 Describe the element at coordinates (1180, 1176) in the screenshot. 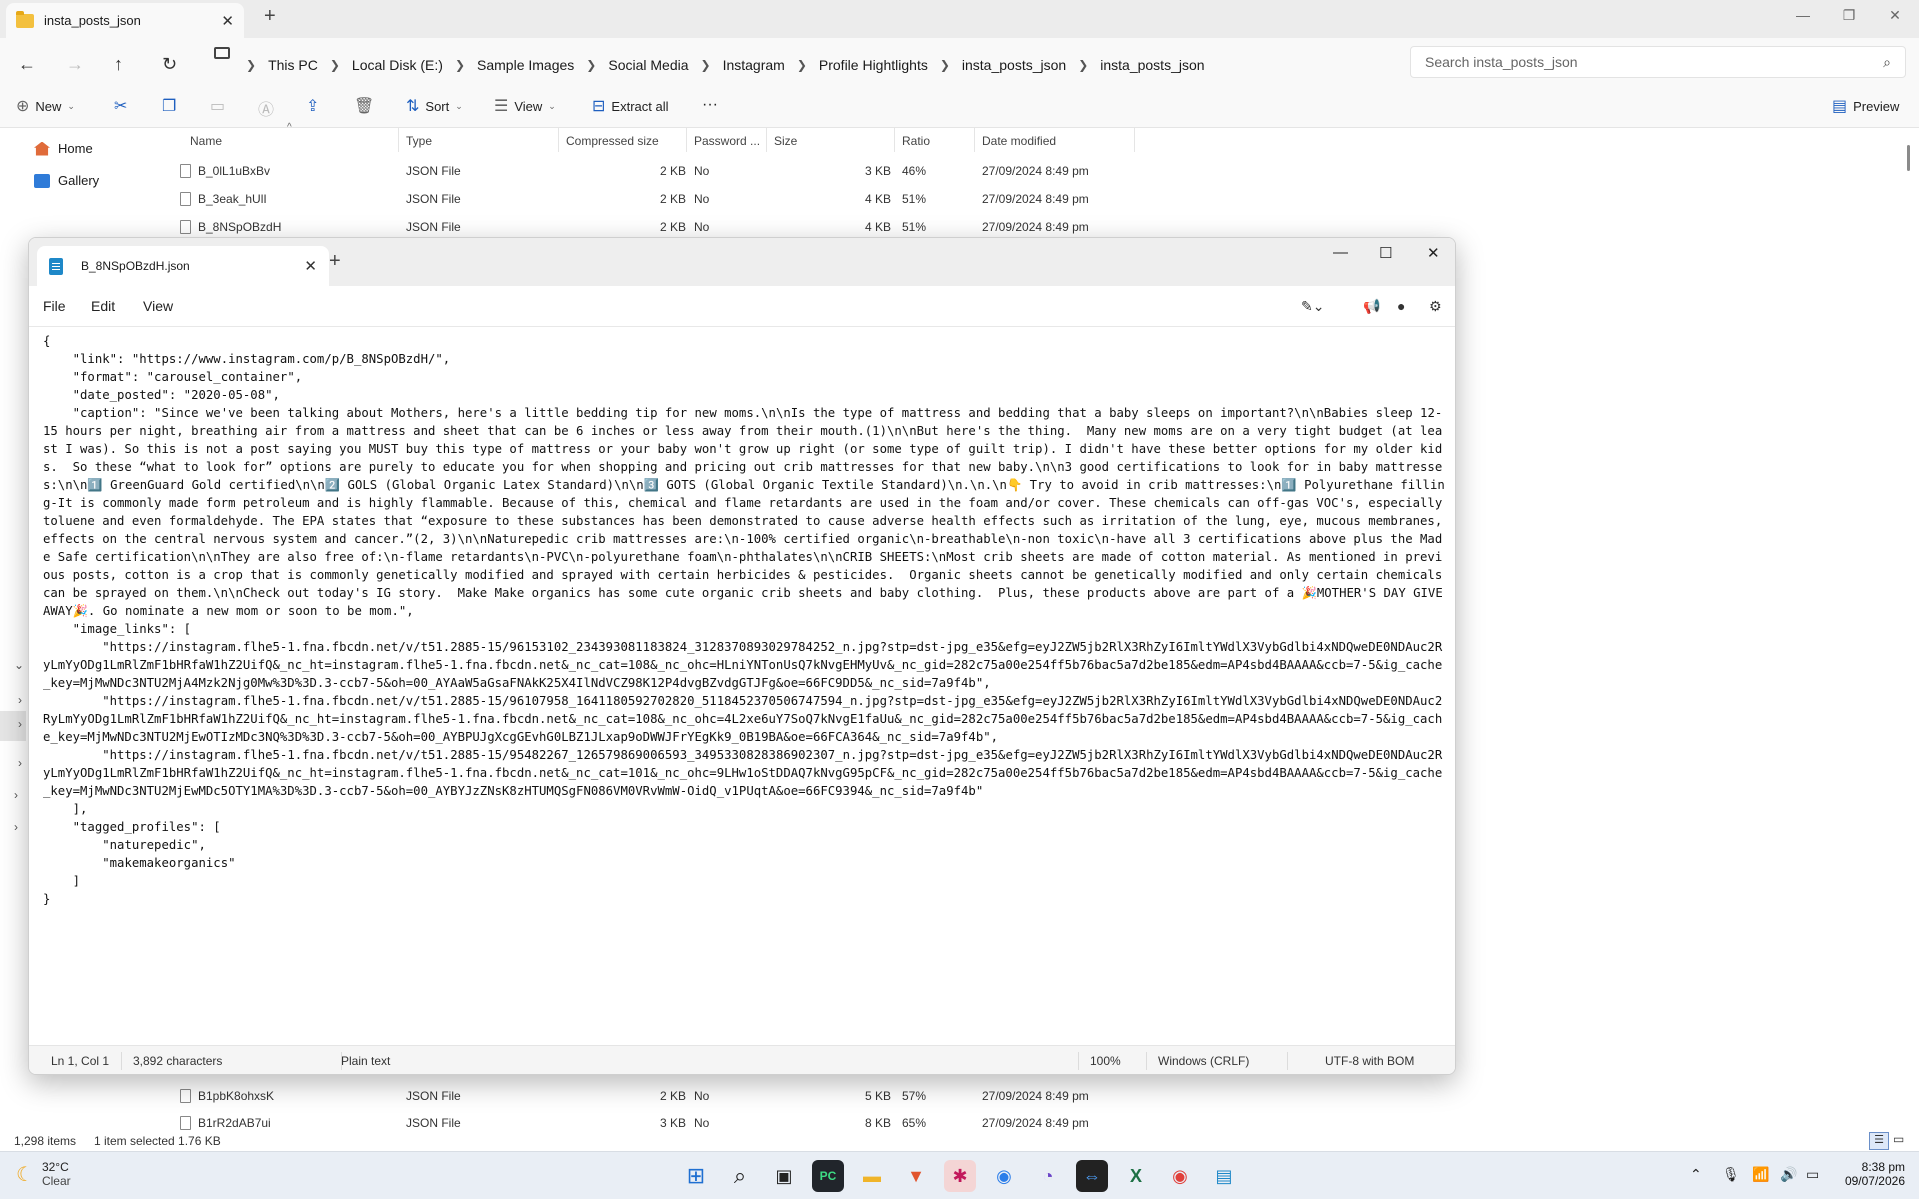

I see `chrome-icon: ◉` at that location.